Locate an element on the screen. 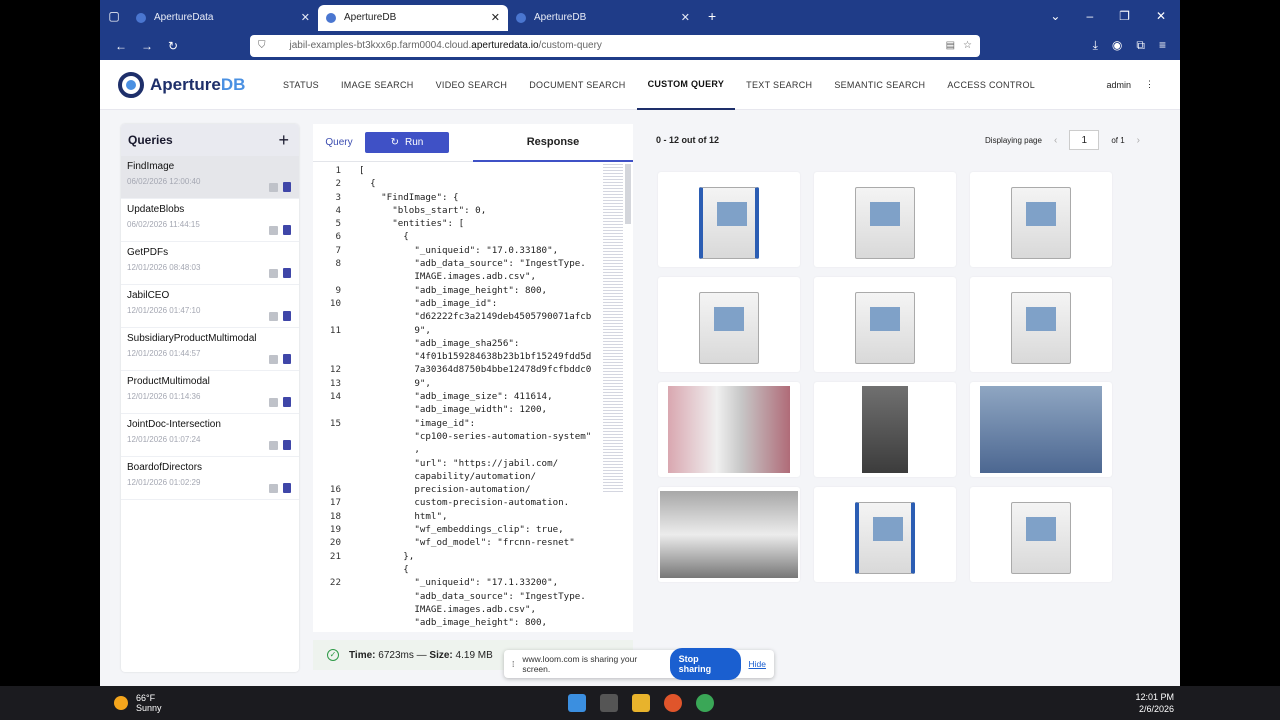 The width and height of the screenshot is (1280, 720). nav-status: STATUS is located at coordinates (301, 85).